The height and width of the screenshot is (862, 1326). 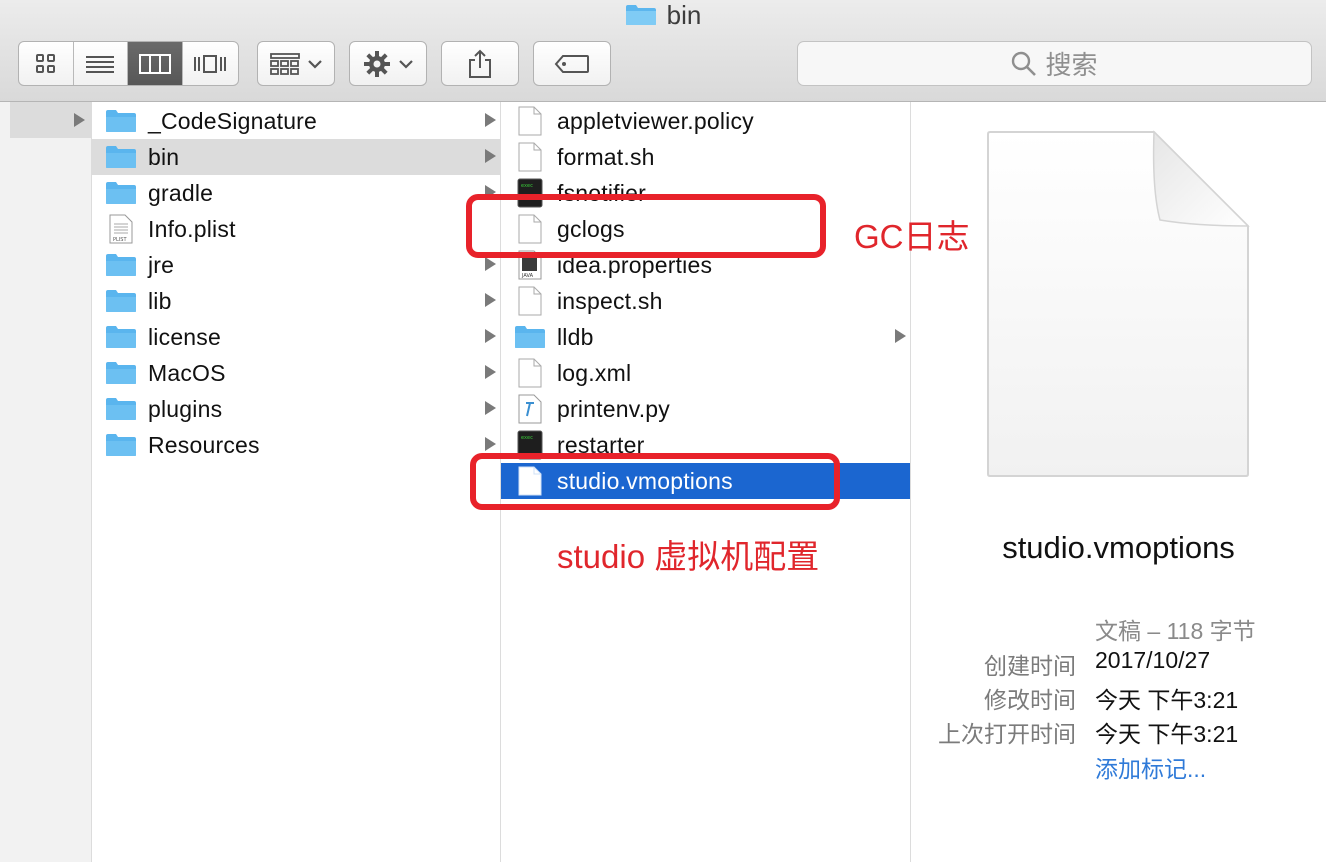 What do you see at coordinates (204, 444) in the screenshot?
I see `file-name: Resources` at bounding box center [204, 444].